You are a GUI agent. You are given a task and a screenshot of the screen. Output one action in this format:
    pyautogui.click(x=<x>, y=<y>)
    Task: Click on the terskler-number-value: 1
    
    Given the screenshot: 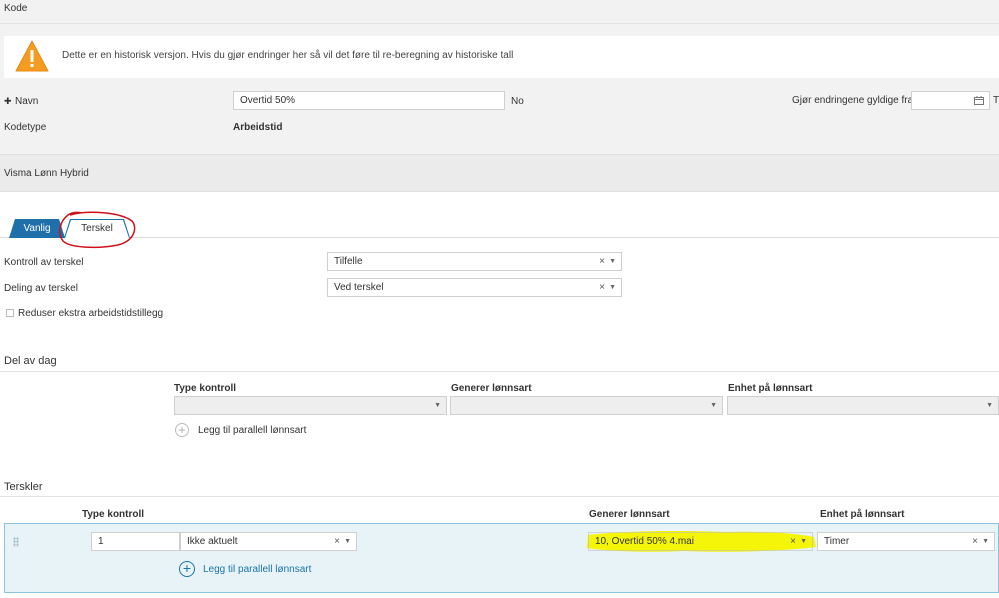 What is the action you would take?
    pyautogui.click(x=101, y=541)
    